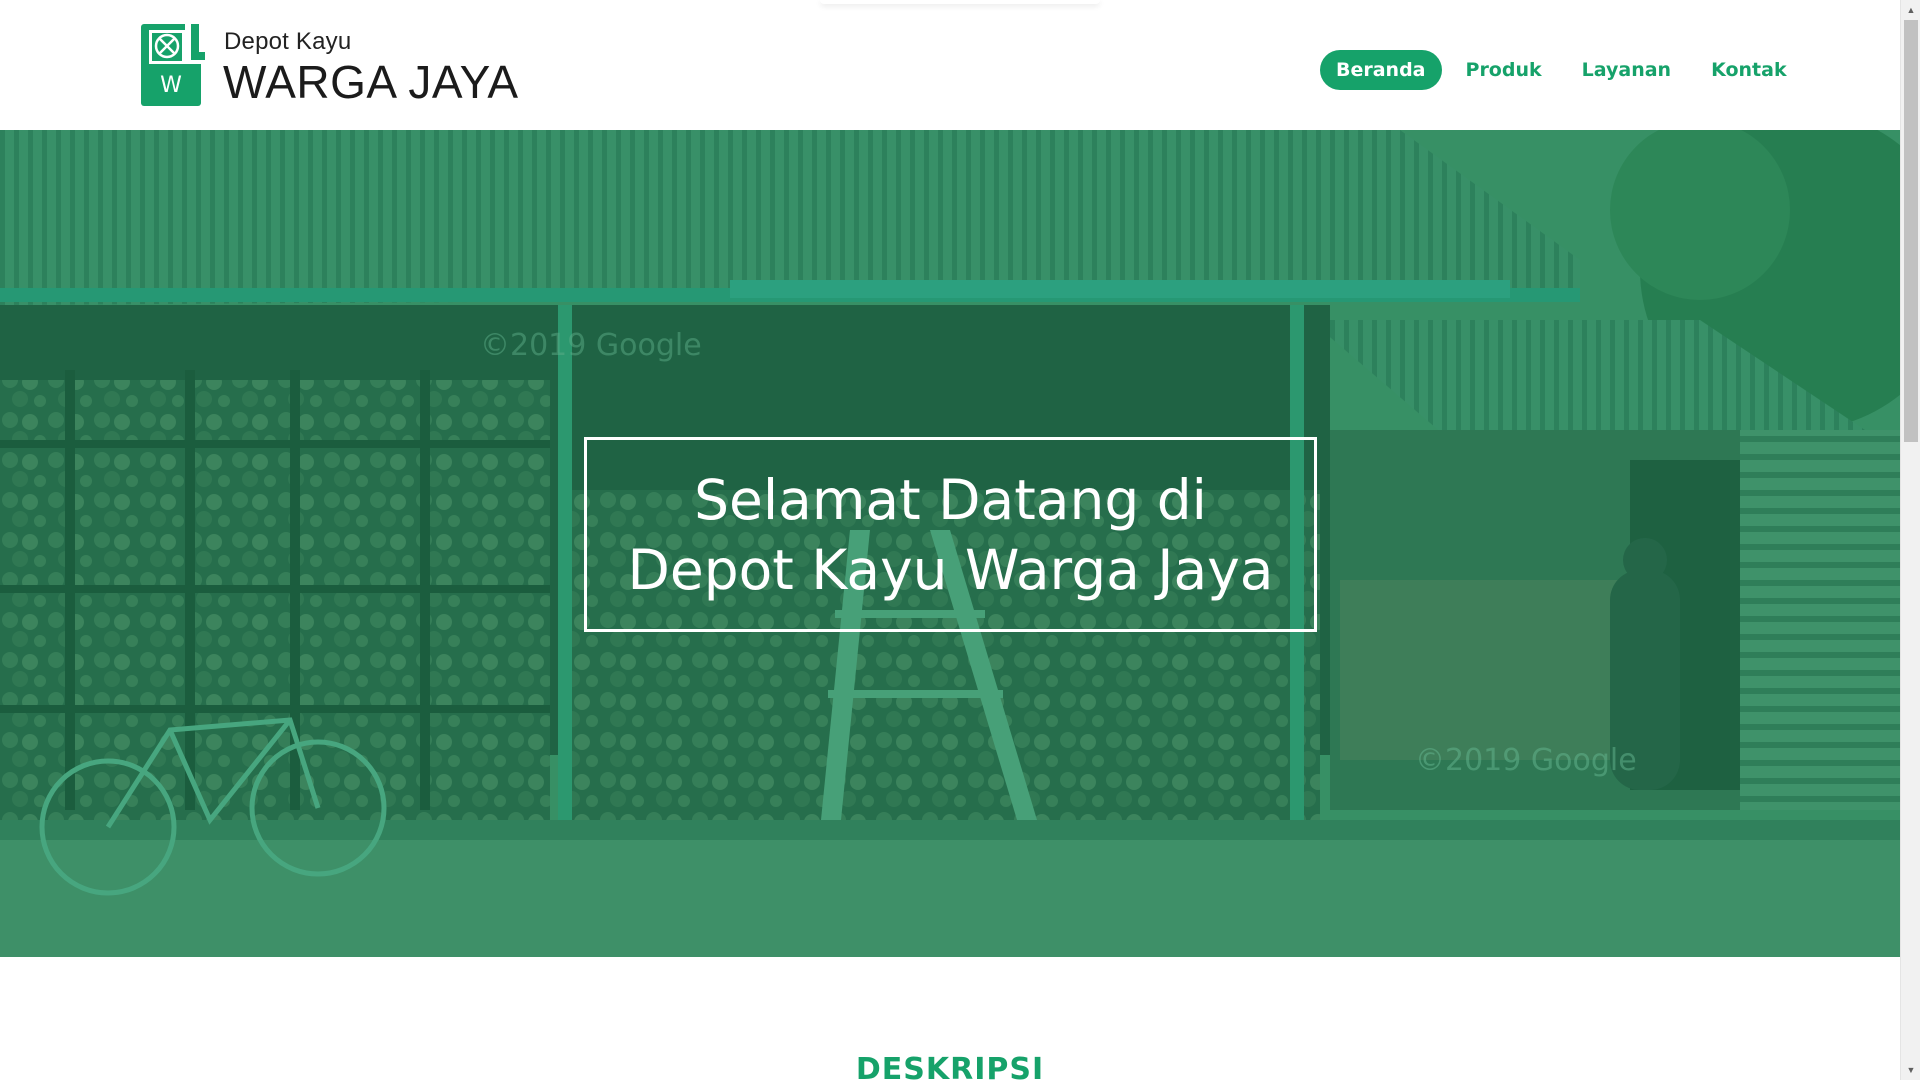  I want to click on chevron-down-icon: ▼, so click(1910, 1070).